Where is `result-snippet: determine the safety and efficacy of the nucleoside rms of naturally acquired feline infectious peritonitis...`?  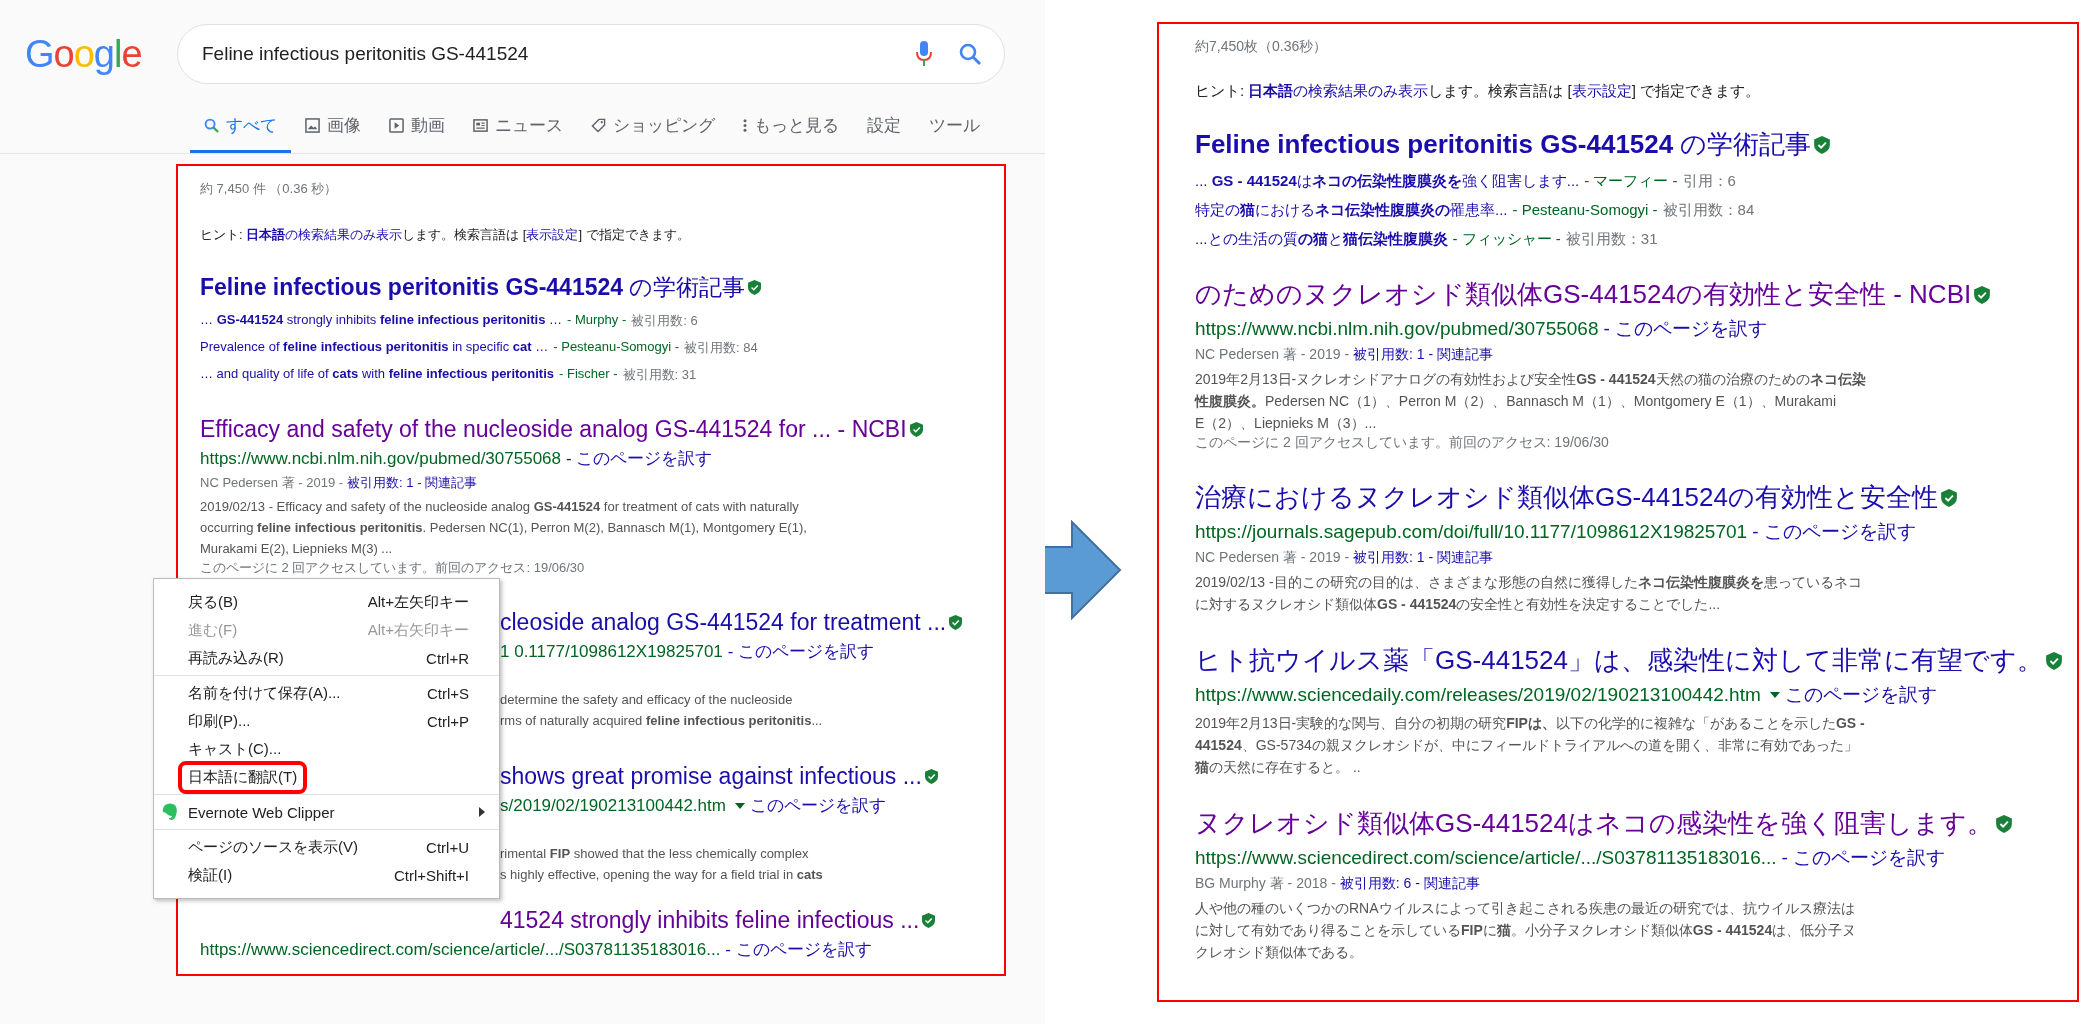 result-snippet: determine the safety and efficacy of the nucleoside rms of naturally acquired feline infectious peritonitis... is located at coordinates (661, 710).